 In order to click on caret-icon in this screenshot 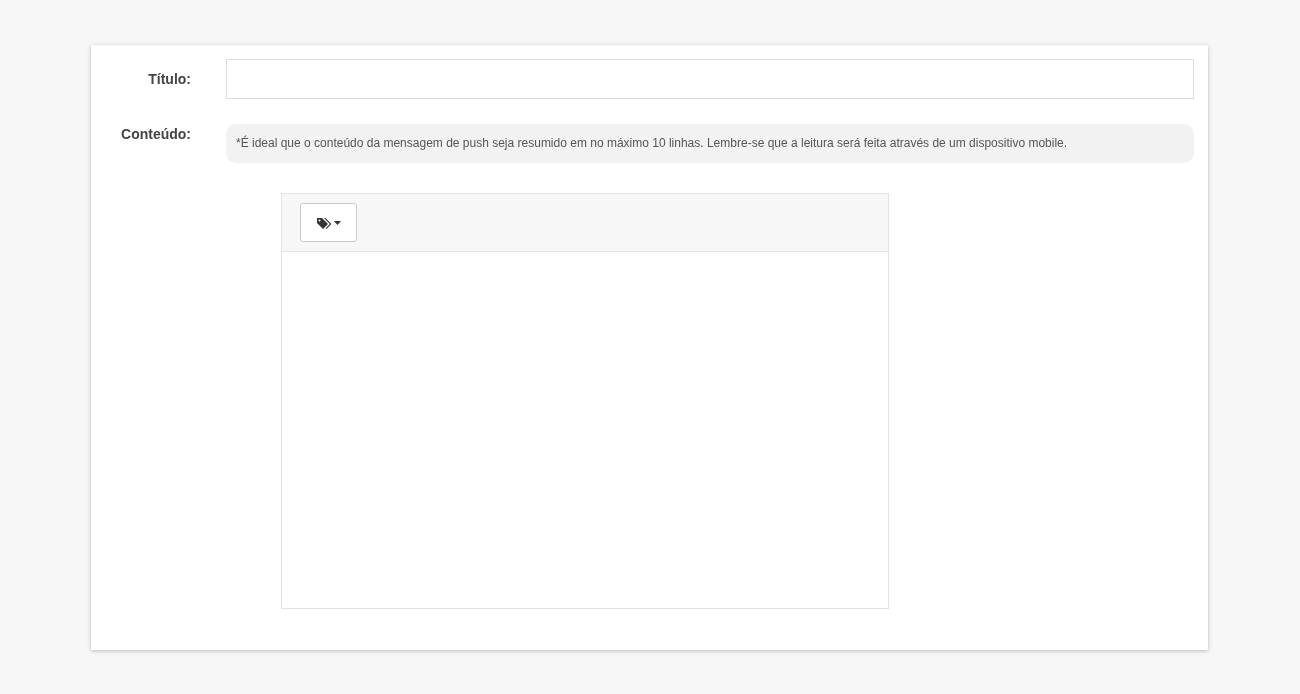, I will do `click(337, 222)`.